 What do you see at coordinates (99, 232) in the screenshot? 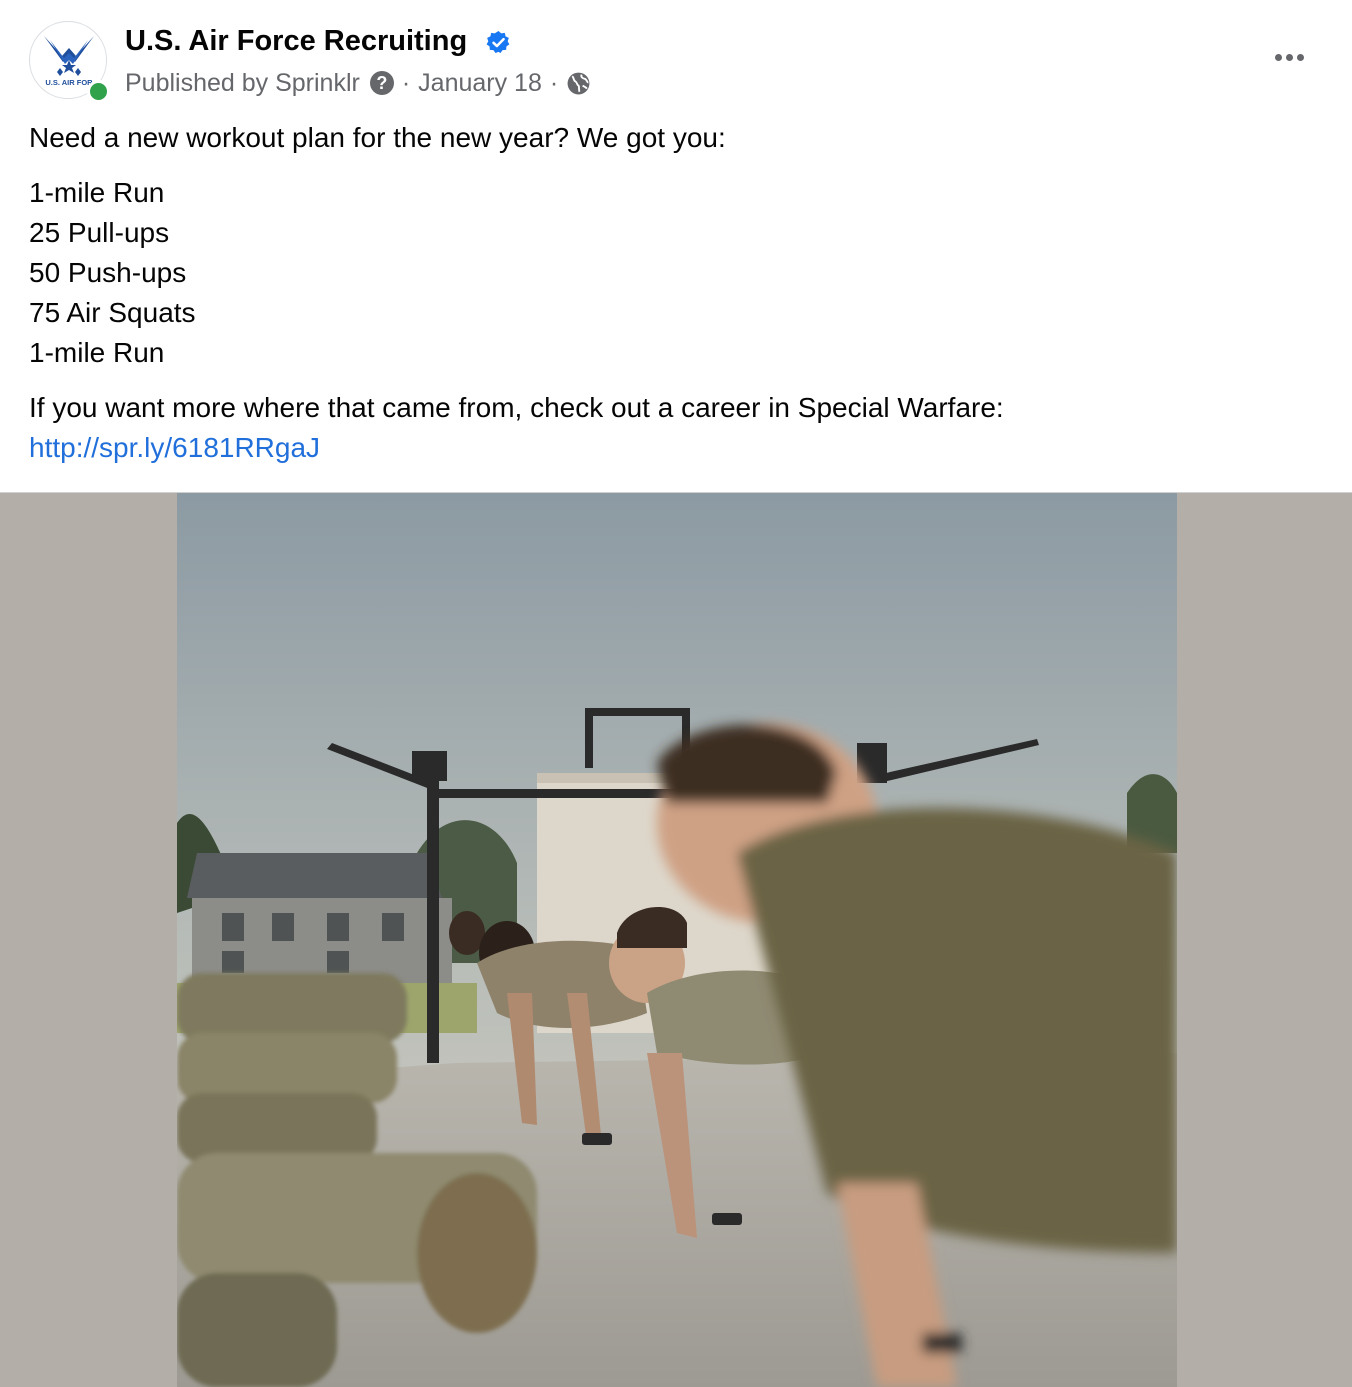
I see `workout-item: 25 Pull-ups` at bounding box center [99, 232].